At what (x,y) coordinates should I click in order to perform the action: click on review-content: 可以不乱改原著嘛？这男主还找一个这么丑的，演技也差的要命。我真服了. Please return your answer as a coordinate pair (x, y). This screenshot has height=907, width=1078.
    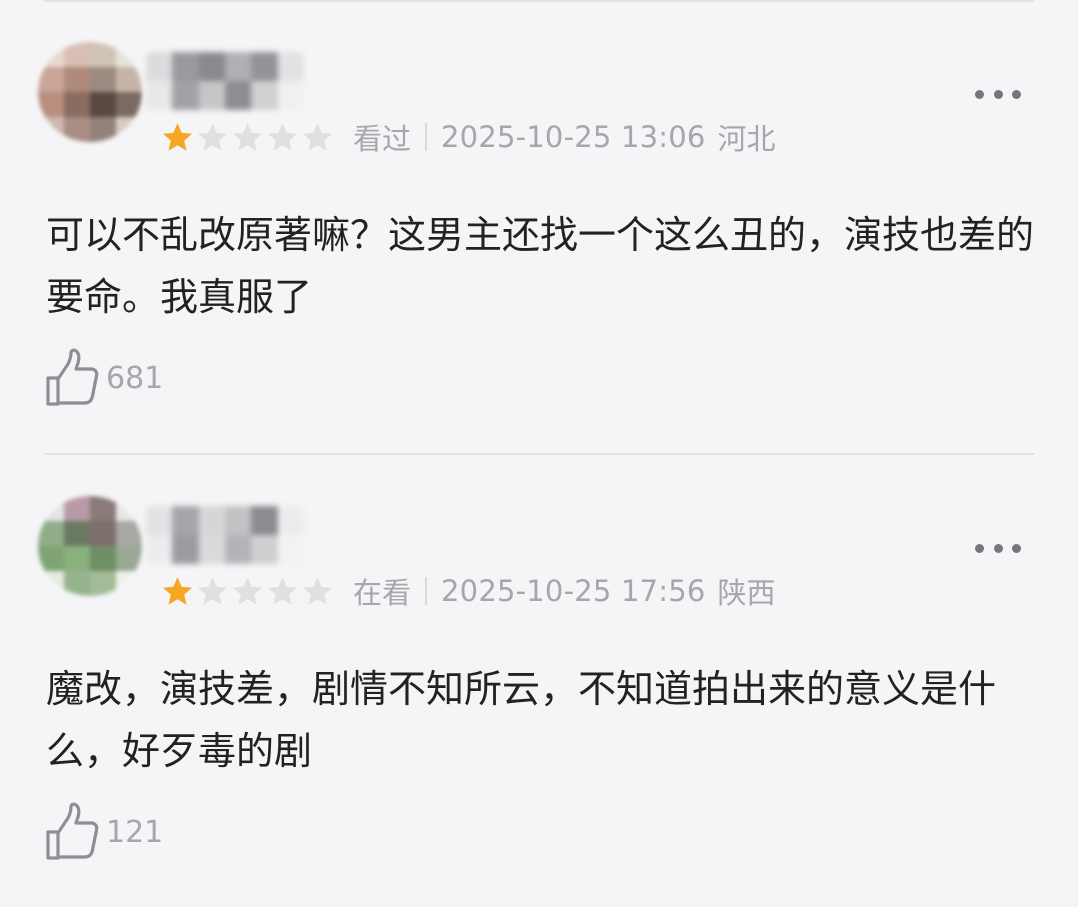
    Looking at the image, I should click on (540, 266).